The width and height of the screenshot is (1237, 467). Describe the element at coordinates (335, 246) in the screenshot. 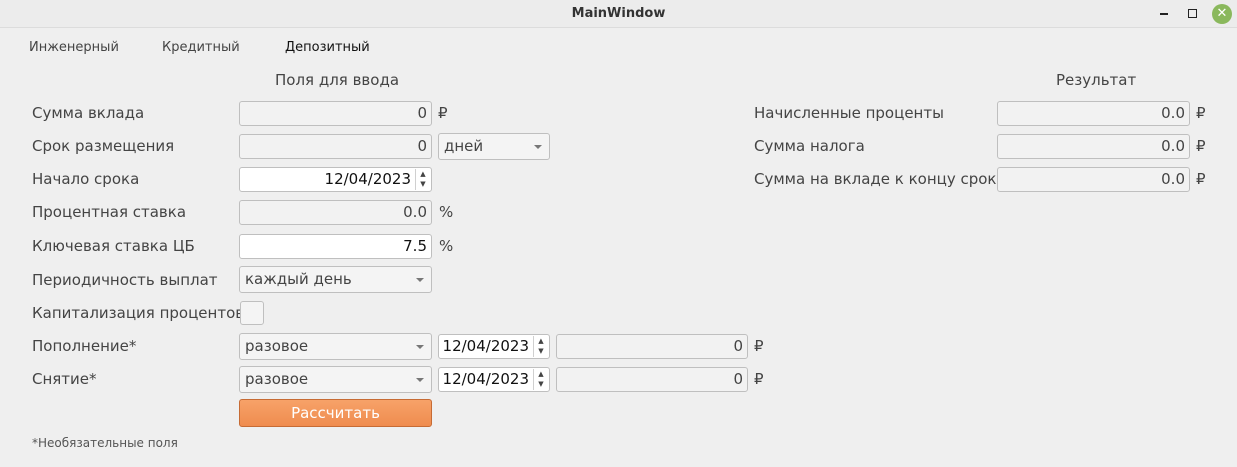

I see `key-rate-input: 7.5` at that location.